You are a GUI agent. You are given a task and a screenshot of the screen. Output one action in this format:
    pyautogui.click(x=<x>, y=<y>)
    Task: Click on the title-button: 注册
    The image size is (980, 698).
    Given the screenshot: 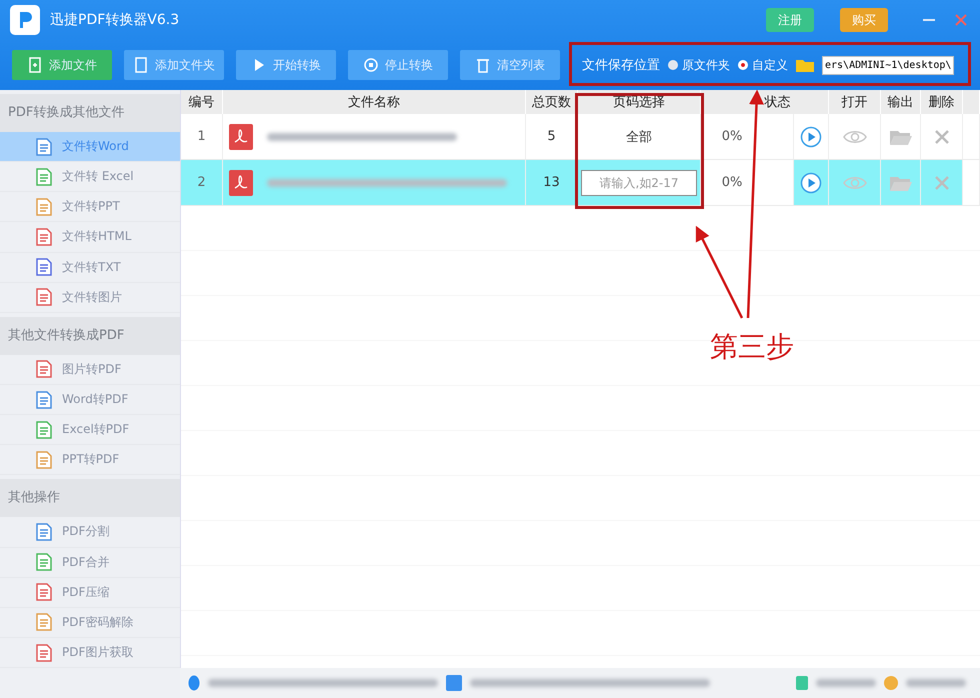 What is the action you would take?
    pyautogui.click(x=790, y=20)
    